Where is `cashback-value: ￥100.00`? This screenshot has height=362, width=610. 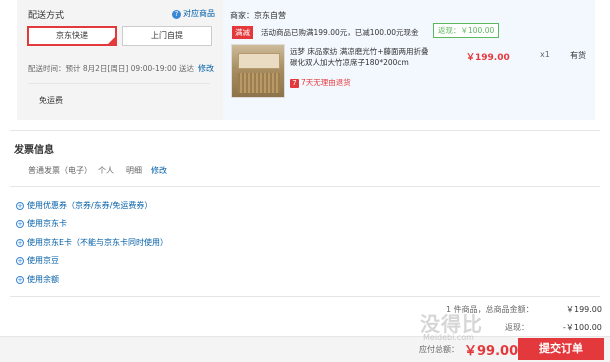
cashback-value: ￥100.00 is located at coordinates (477, 30).